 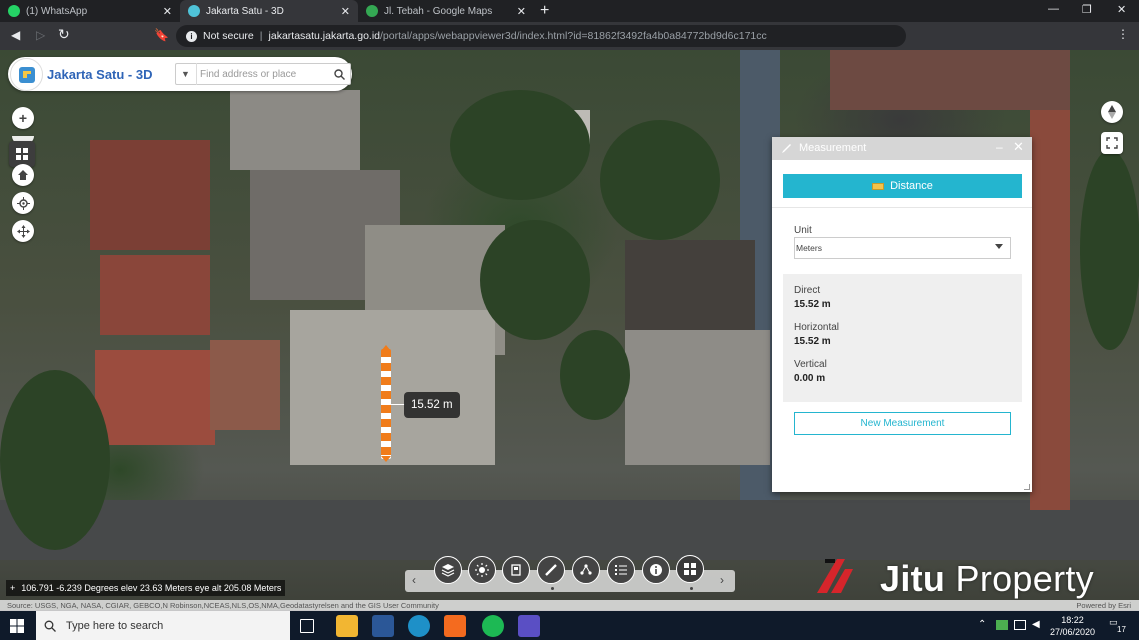 What do you see at coordinates (1036, 624) in the screenshot?
I see `volume-icon: ◀` at bounding box center [1036, 624].